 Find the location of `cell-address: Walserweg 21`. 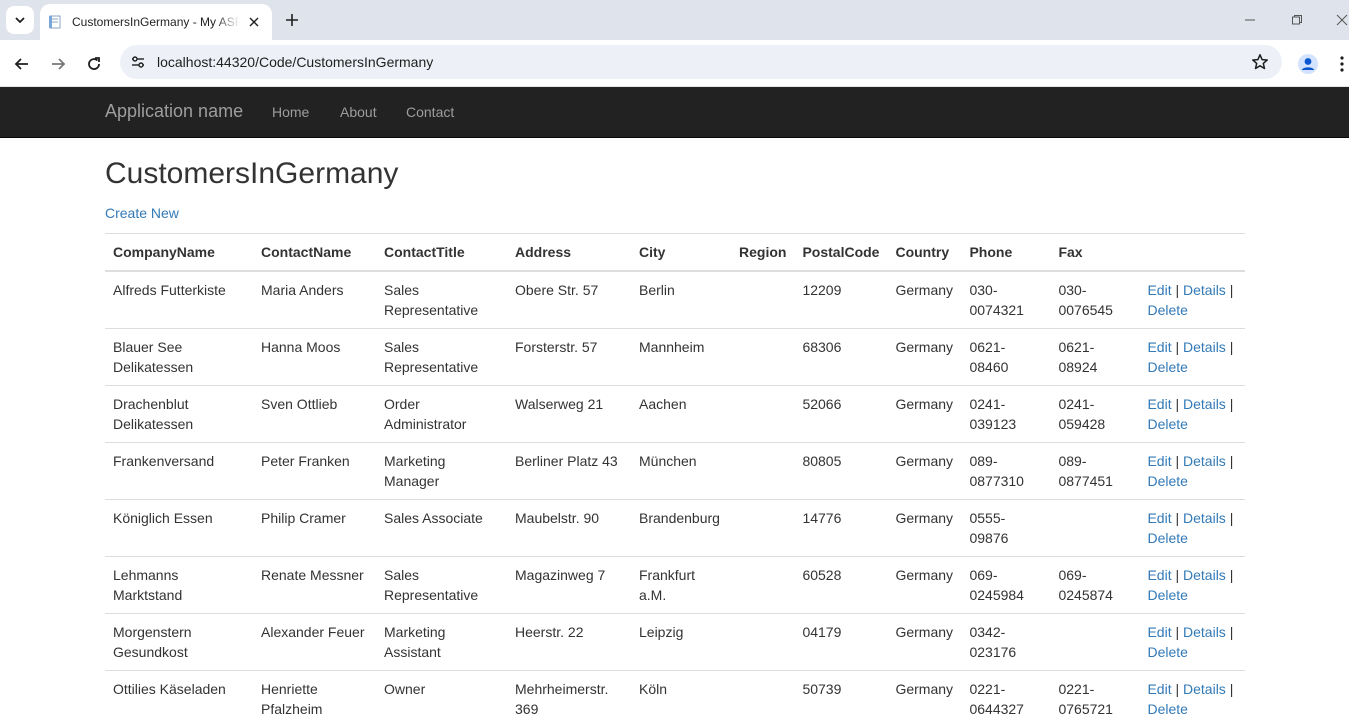

cell-address: Walserweg 21 is located at coordinates (569, 414).